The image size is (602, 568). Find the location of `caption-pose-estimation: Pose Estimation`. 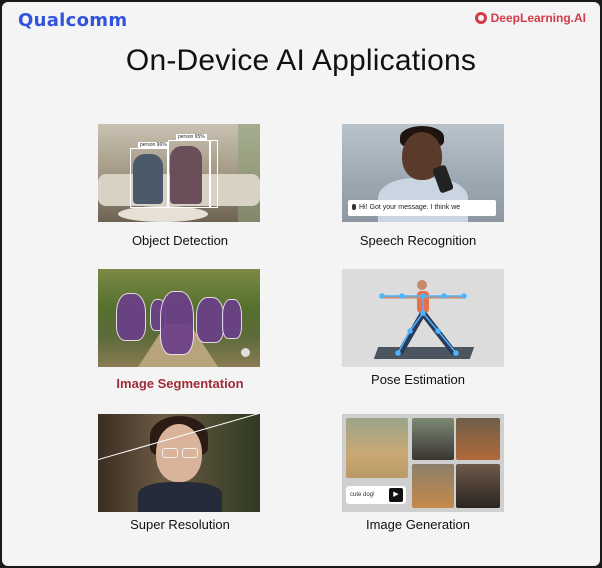

caption-pose-estimation: Pose Estimation is located at coordinates (418, 379).